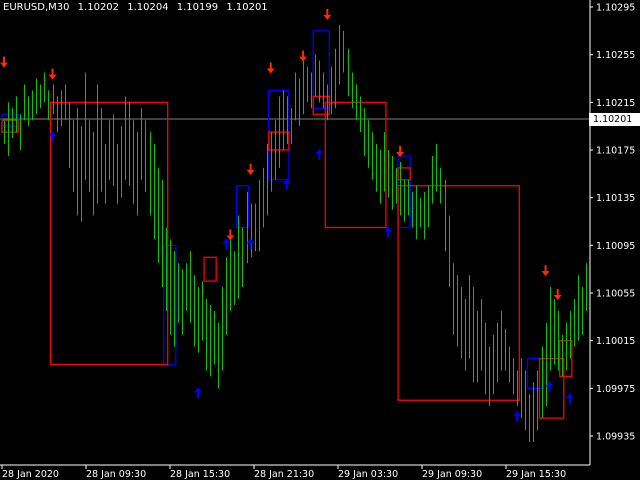 This screenshot has width=640, height=480. I want to click on ohlc-close: 1.10201, so click(247, 7).